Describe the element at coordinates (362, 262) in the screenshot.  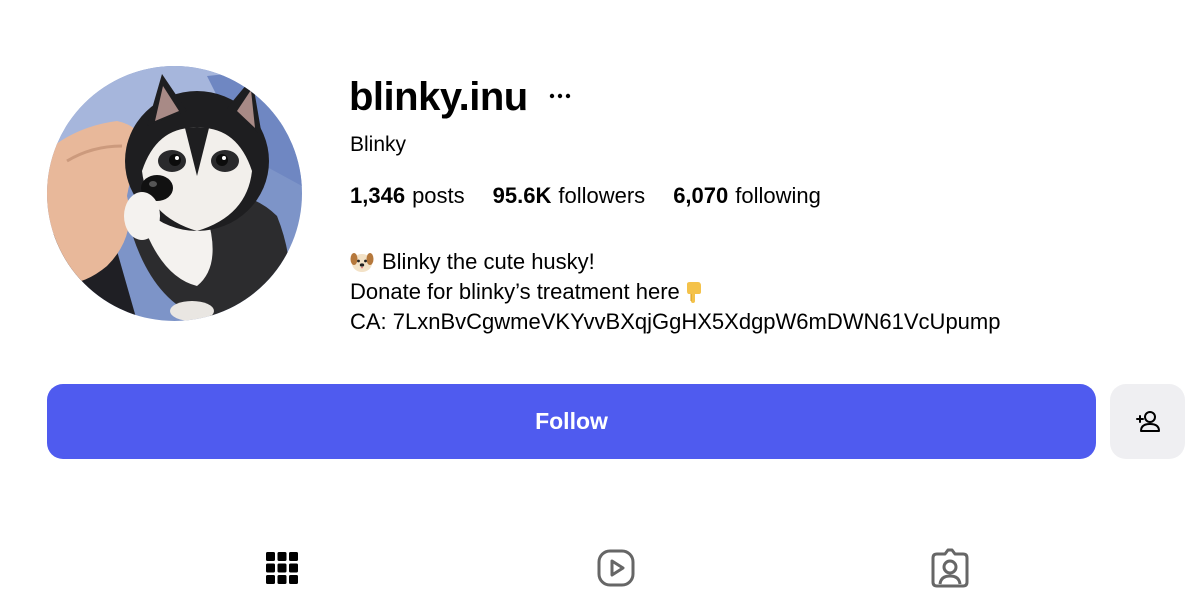
I see `dog-face-emoji-icon` at that location.